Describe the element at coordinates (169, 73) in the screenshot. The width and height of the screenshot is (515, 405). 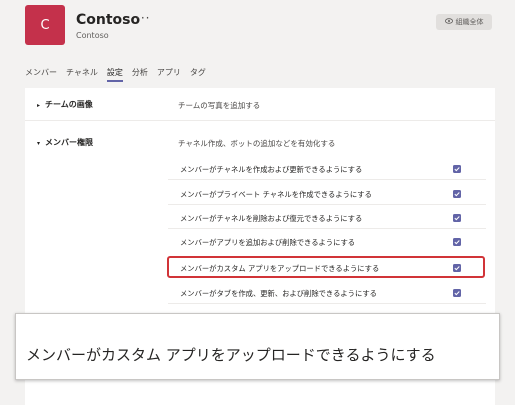
I see `tab-apps: アプリ` at that location.